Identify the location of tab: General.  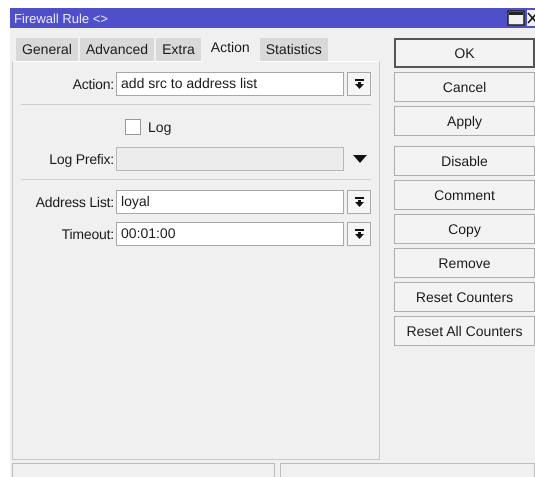
(47, 49).